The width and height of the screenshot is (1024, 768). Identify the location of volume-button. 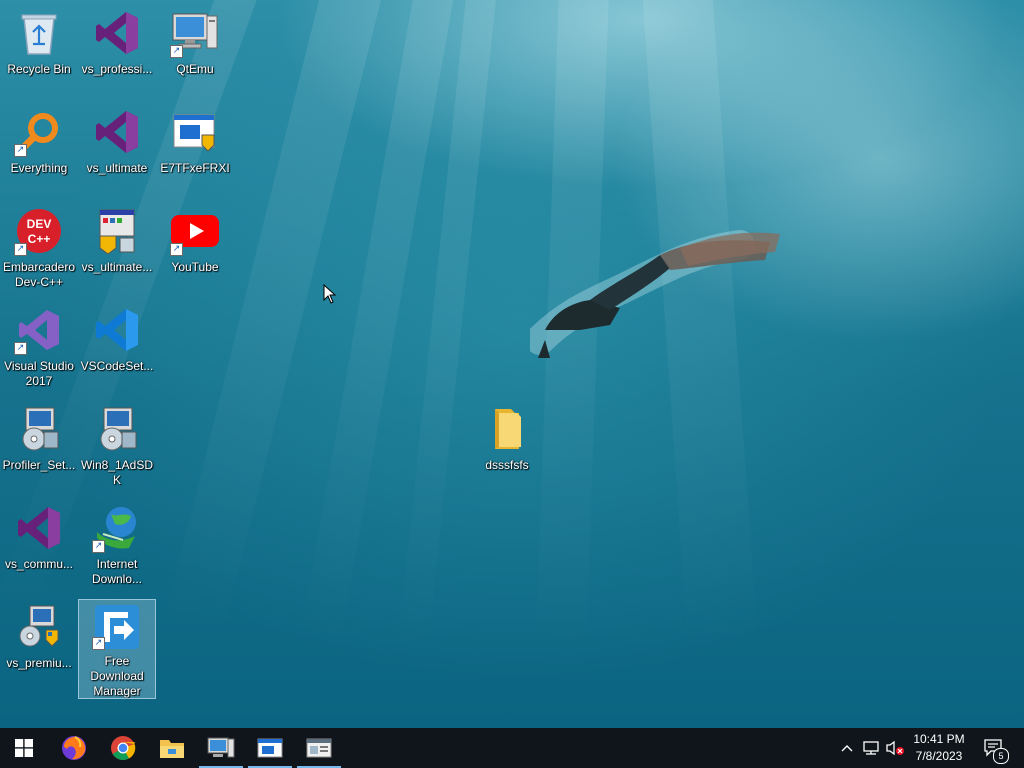
(895, 748).